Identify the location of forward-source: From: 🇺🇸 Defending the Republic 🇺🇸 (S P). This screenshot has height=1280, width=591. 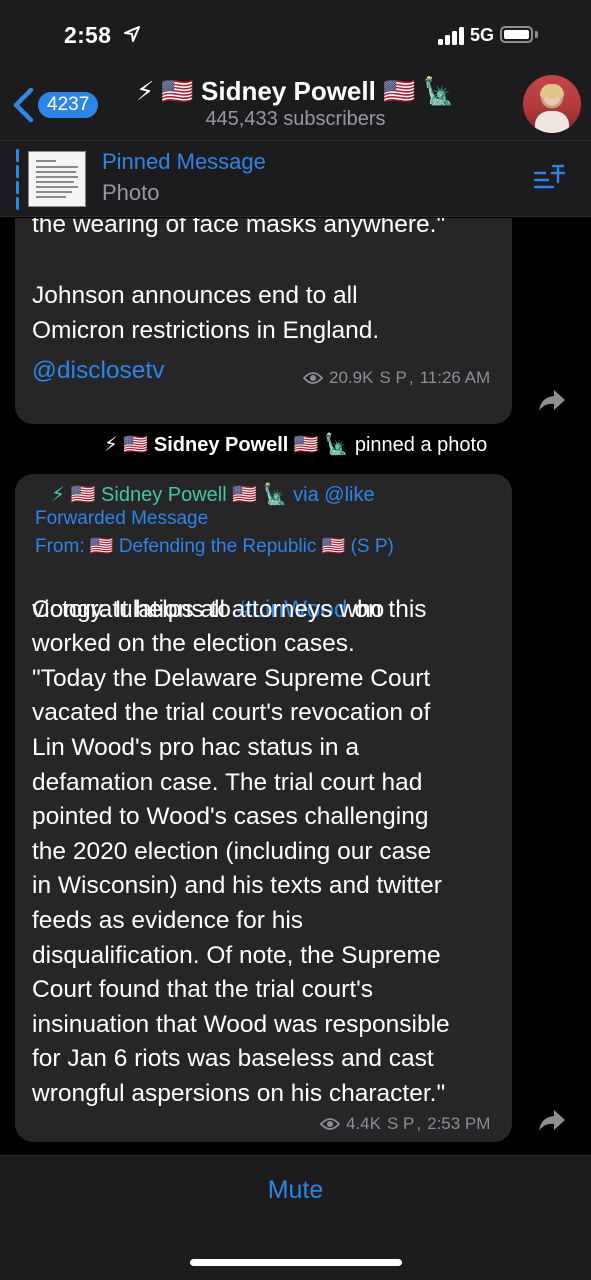
(214, 546).